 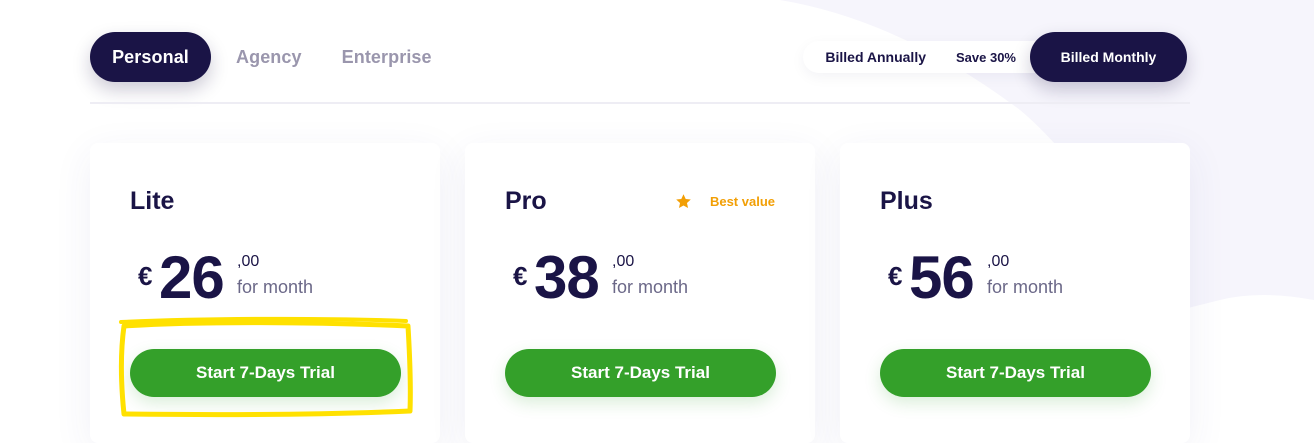 I want to click on plan-name: Lite, so click(x=152, y=201).